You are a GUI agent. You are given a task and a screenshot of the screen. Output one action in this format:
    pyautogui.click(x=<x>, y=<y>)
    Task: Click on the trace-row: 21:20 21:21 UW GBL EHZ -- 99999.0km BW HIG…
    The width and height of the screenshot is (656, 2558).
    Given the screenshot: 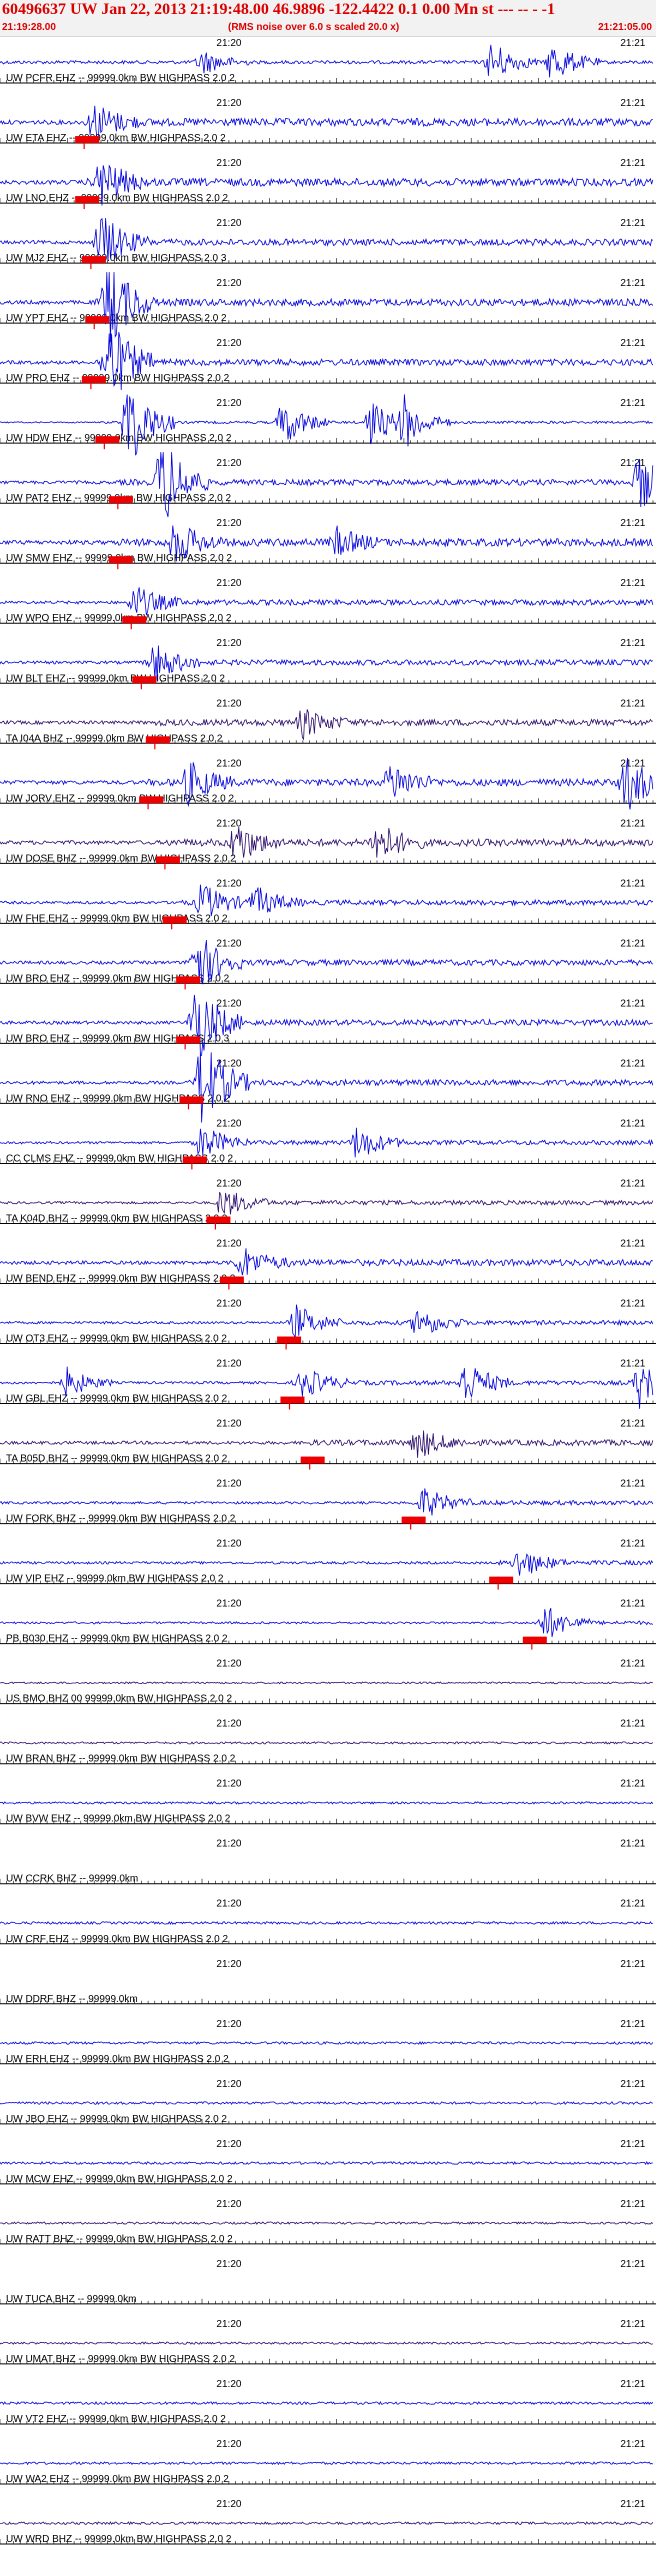 What is the action you would take?
    pyautogui.click(x=328, y=1384)
    